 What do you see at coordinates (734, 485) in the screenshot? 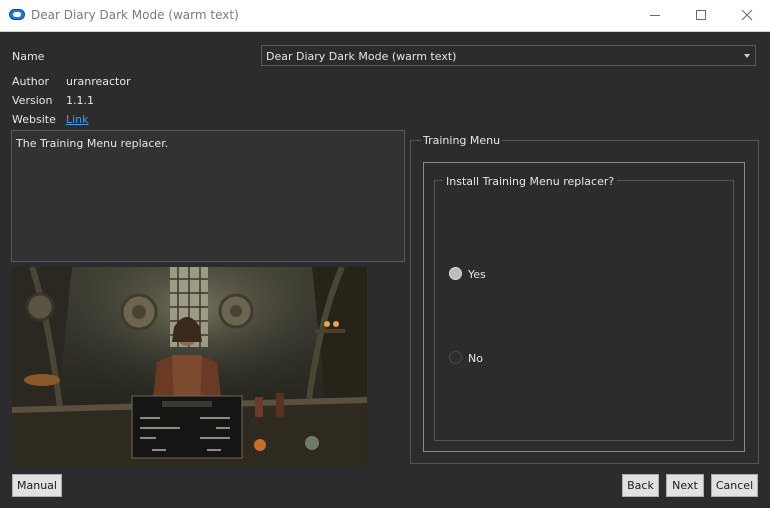
I see `cancel-button: Cancel` at bounding box center [734, 485].